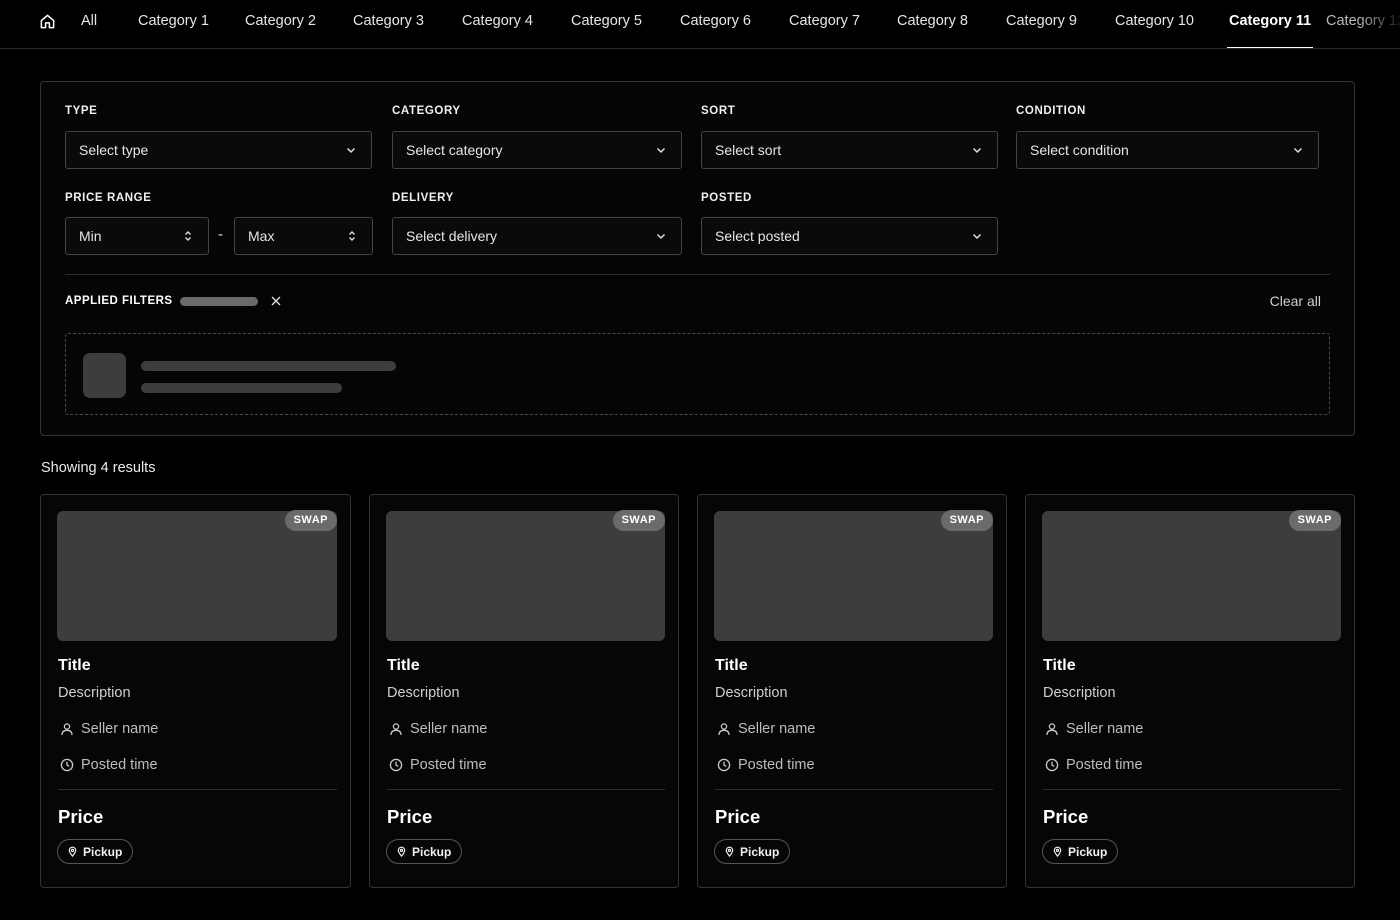 This screenshot has height=920, width=1400. I want to click on sort-select: Select sort, so click(849, 150).